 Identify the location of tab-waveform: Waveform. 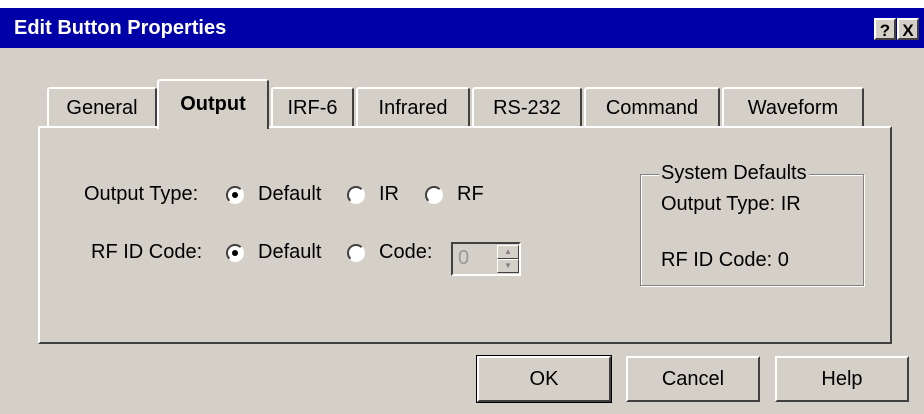
(793, 107).